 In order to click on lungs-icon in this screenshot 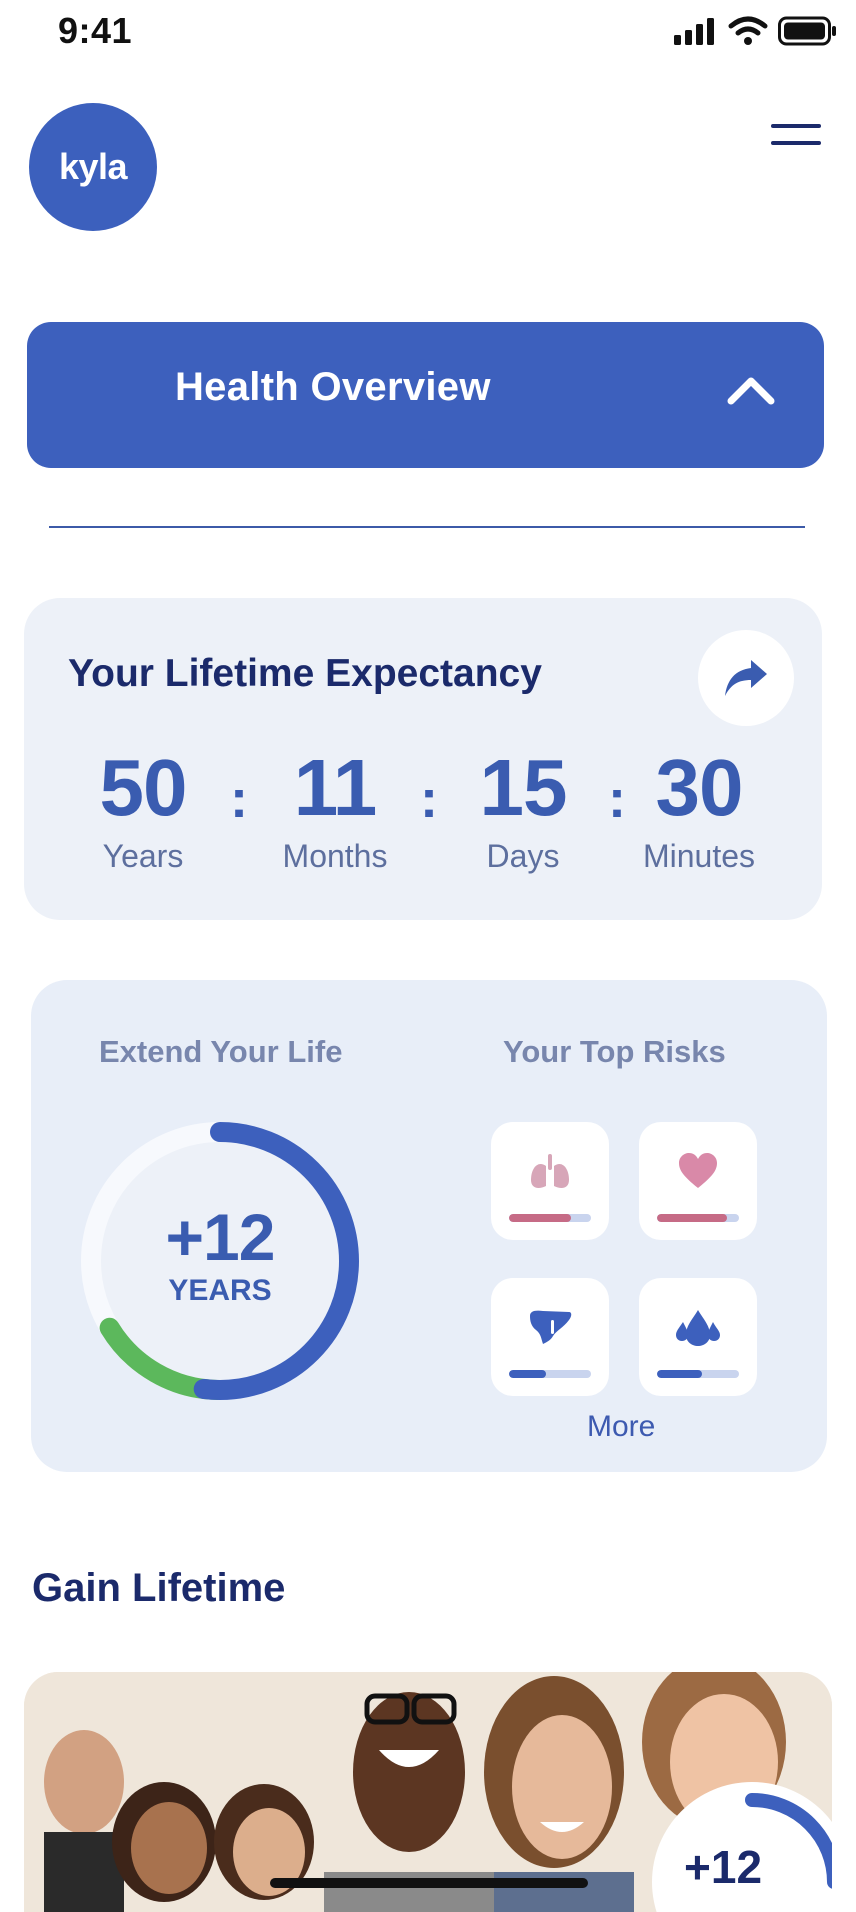, I will do `click(550, 1171)`.